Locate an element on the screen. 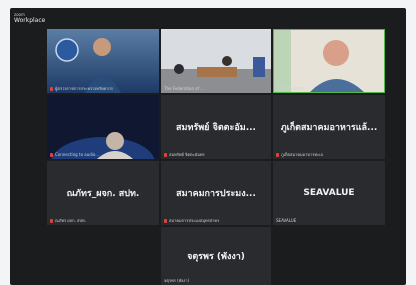  participant-display-name: ณภัทร_ผจก. สปท. is located at coordinates (103, 194).